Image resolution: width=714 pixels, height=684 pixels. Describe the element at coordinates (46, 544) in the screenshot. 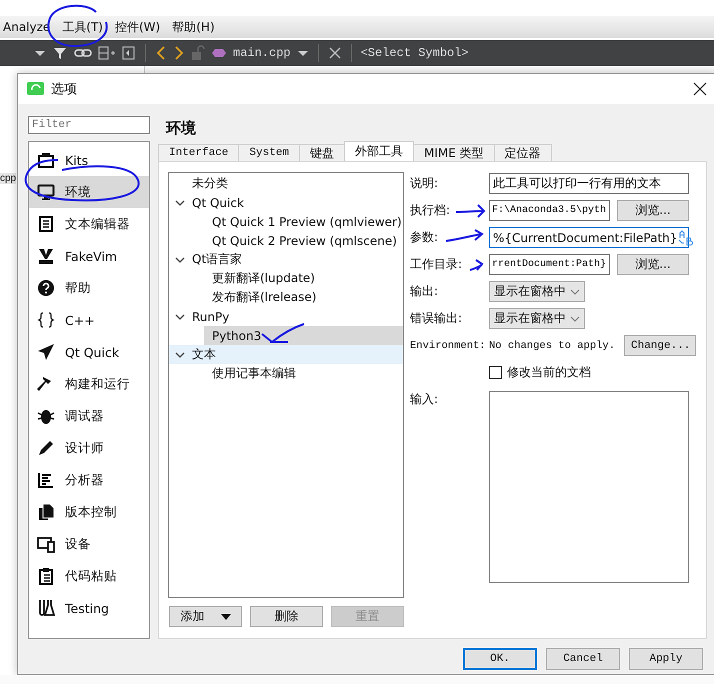

I see `devices-icon` at that location.